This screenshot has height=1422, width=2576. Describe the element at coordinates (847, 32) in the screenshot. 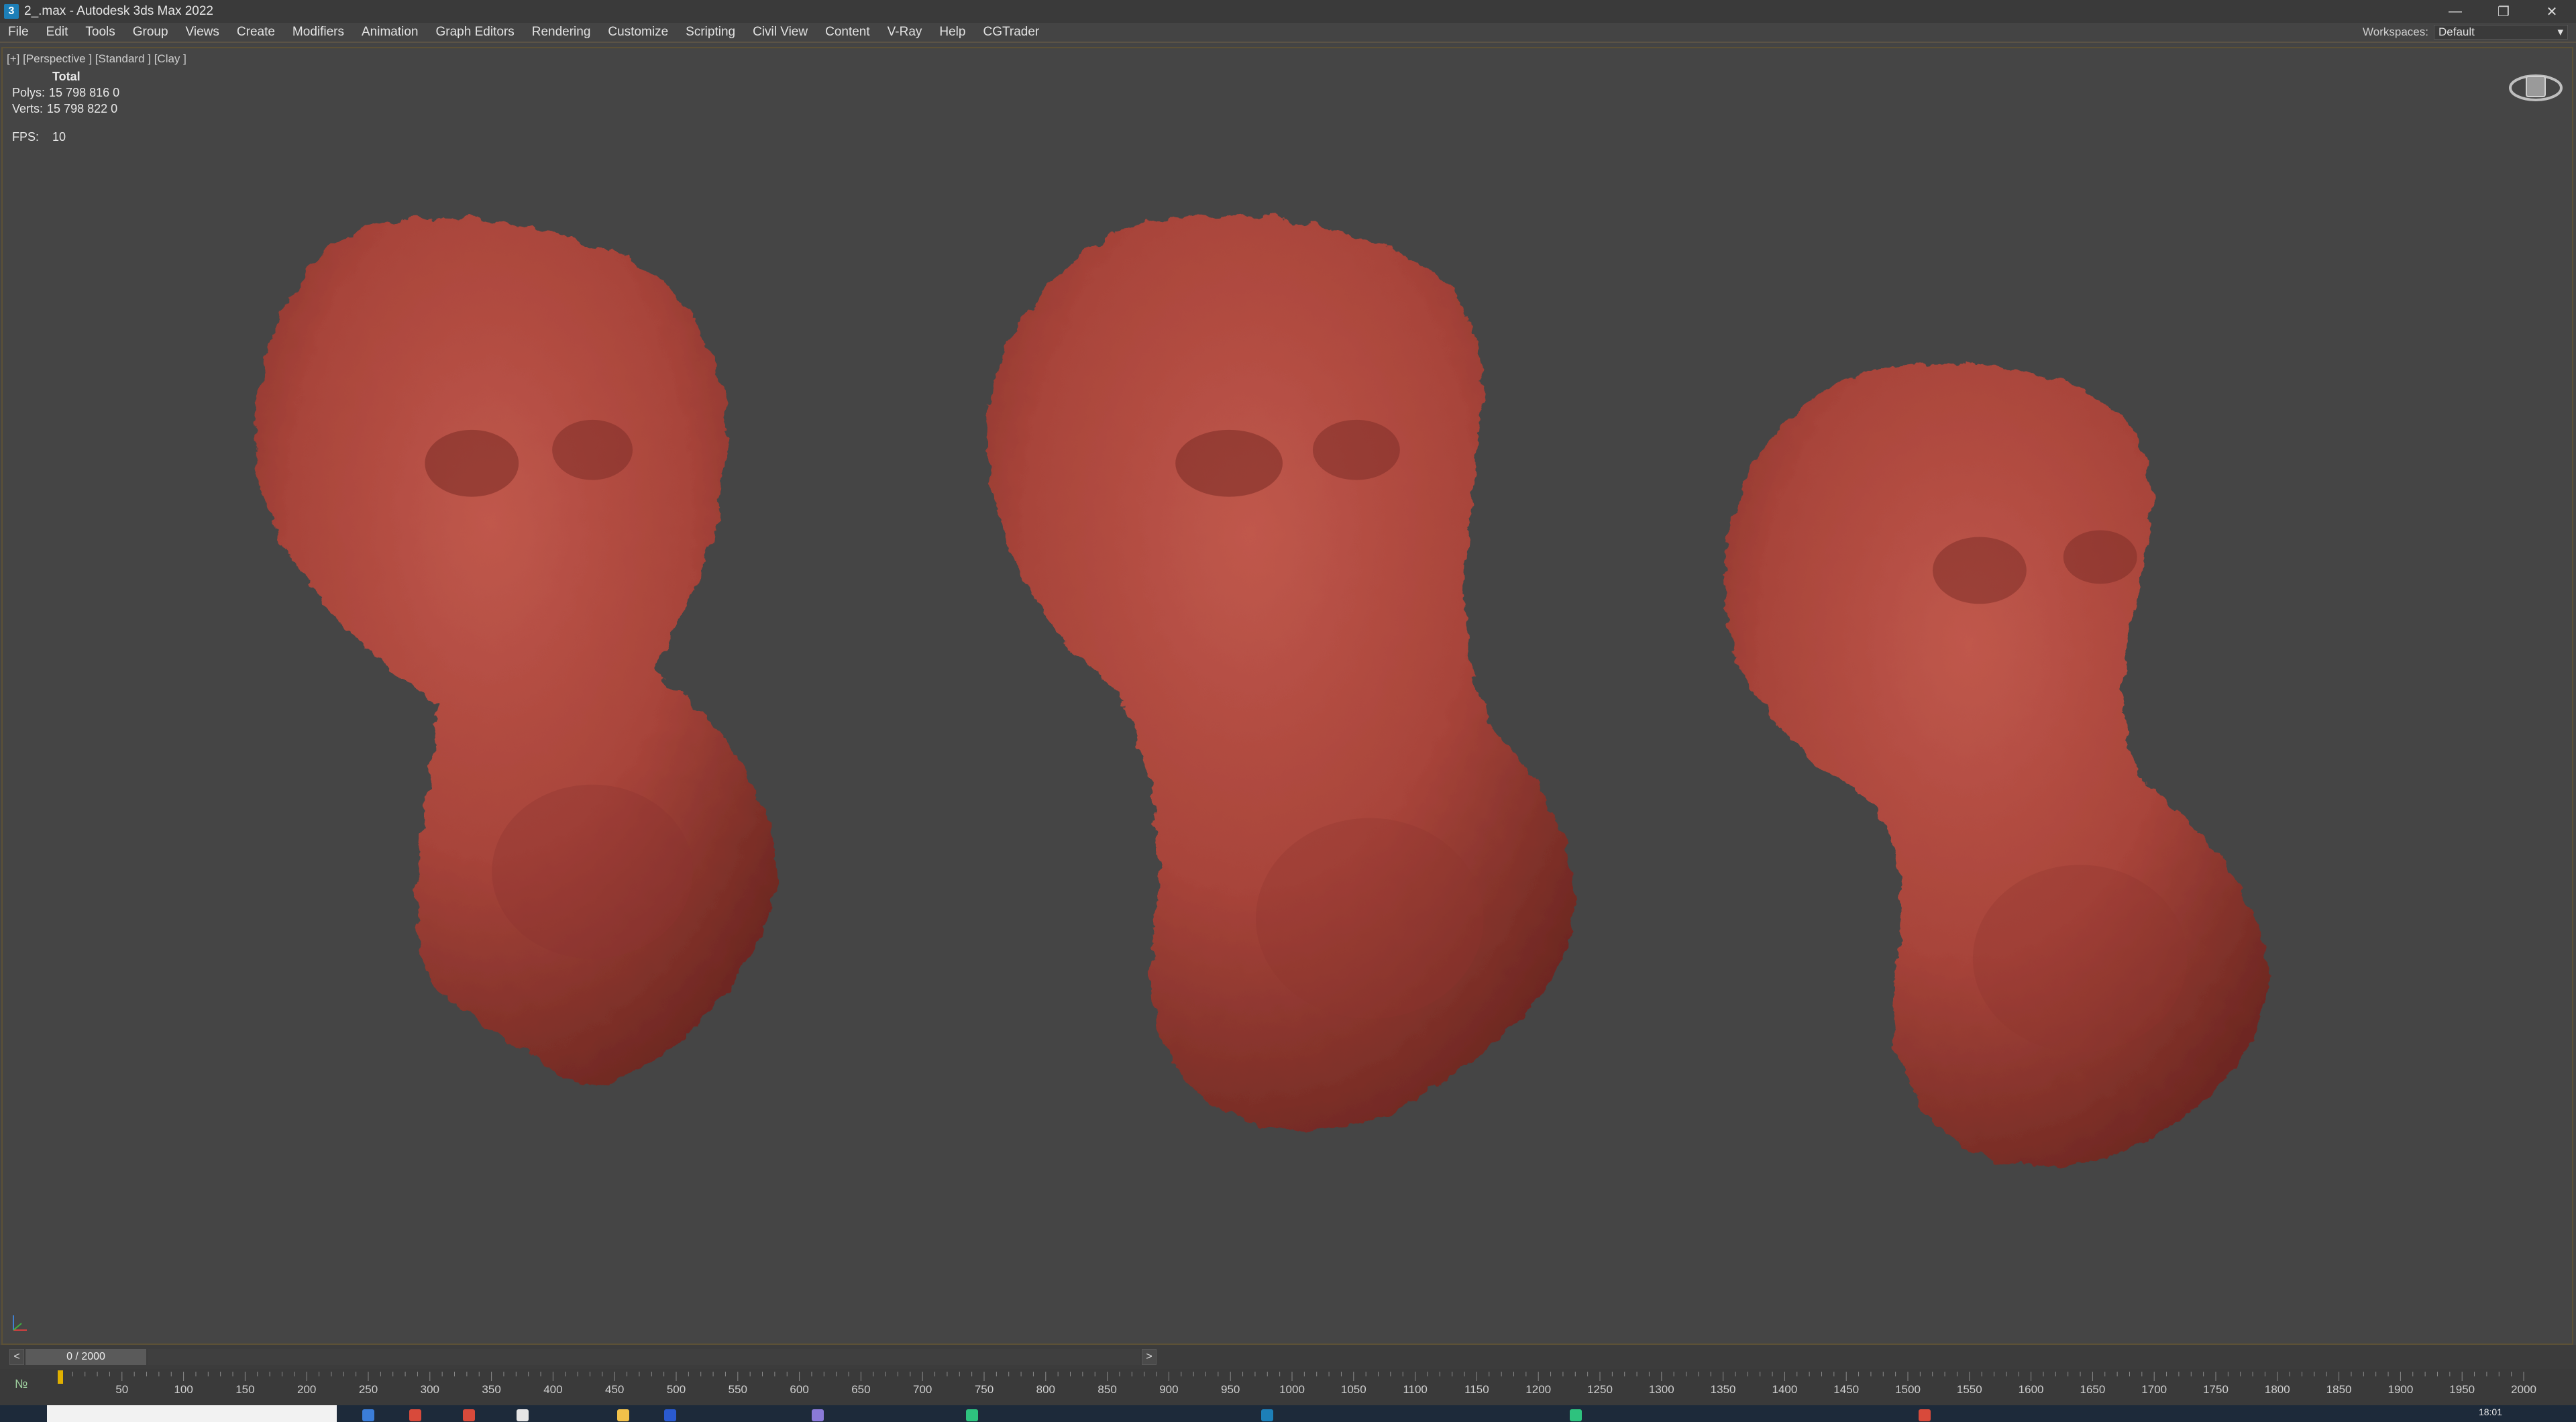

I see `menu-content: Content` at that location.